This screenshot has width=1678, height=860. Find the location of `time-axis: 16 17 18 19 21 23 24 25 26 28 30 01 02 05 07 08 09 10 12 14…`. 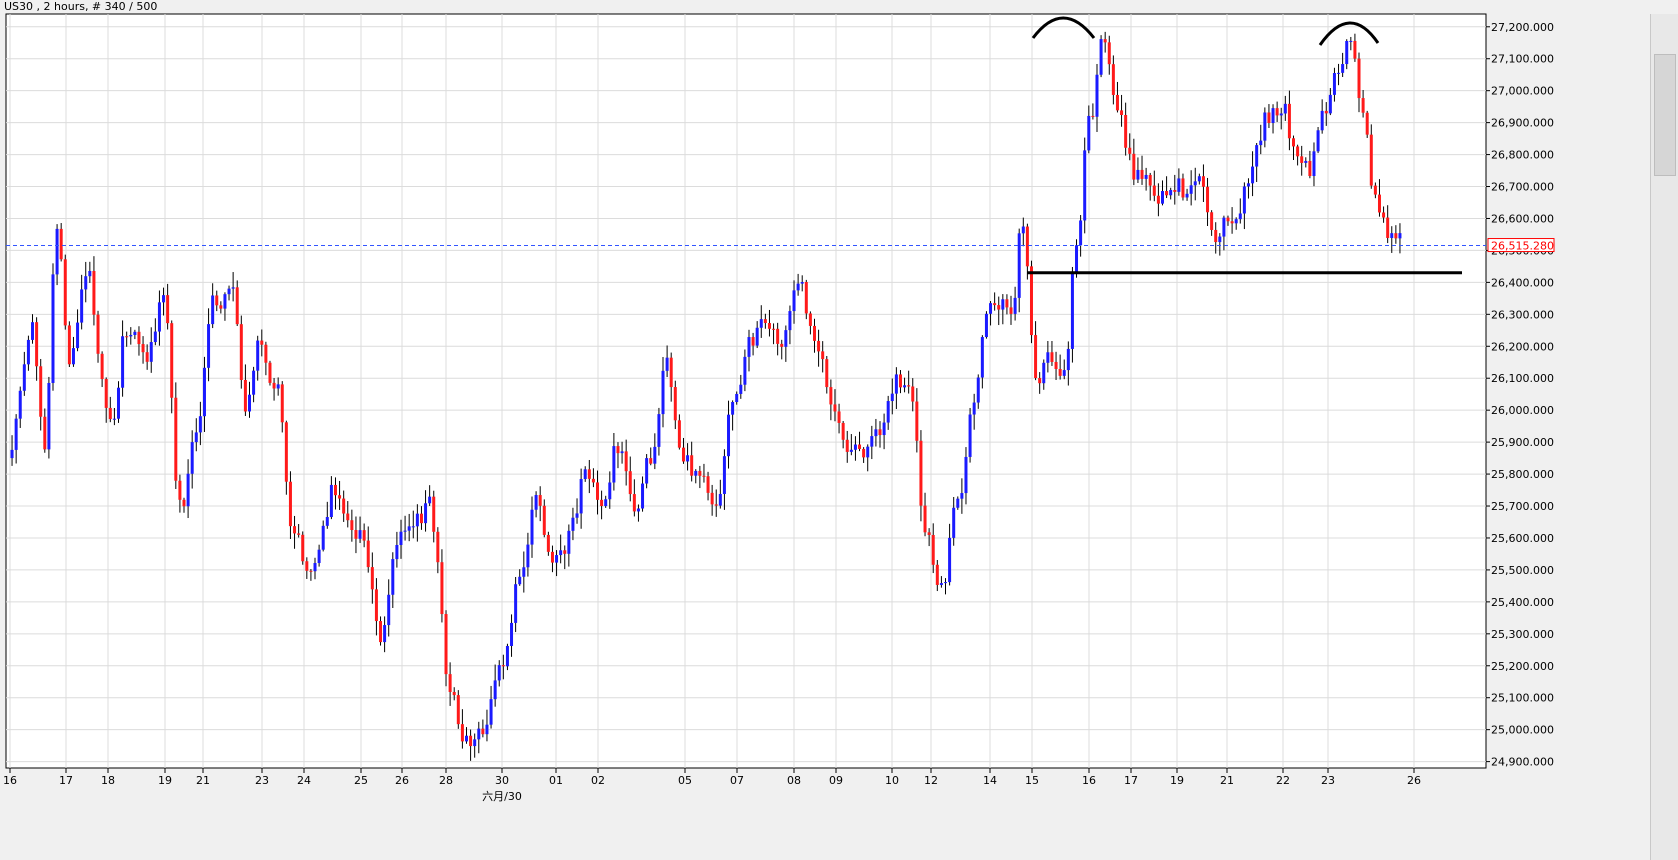

time-axis: 16 17 18 19 21 23 24 25 26 28 30 01 02 05 07 08 09 10 12 14… is located at coordinates (712, 785).